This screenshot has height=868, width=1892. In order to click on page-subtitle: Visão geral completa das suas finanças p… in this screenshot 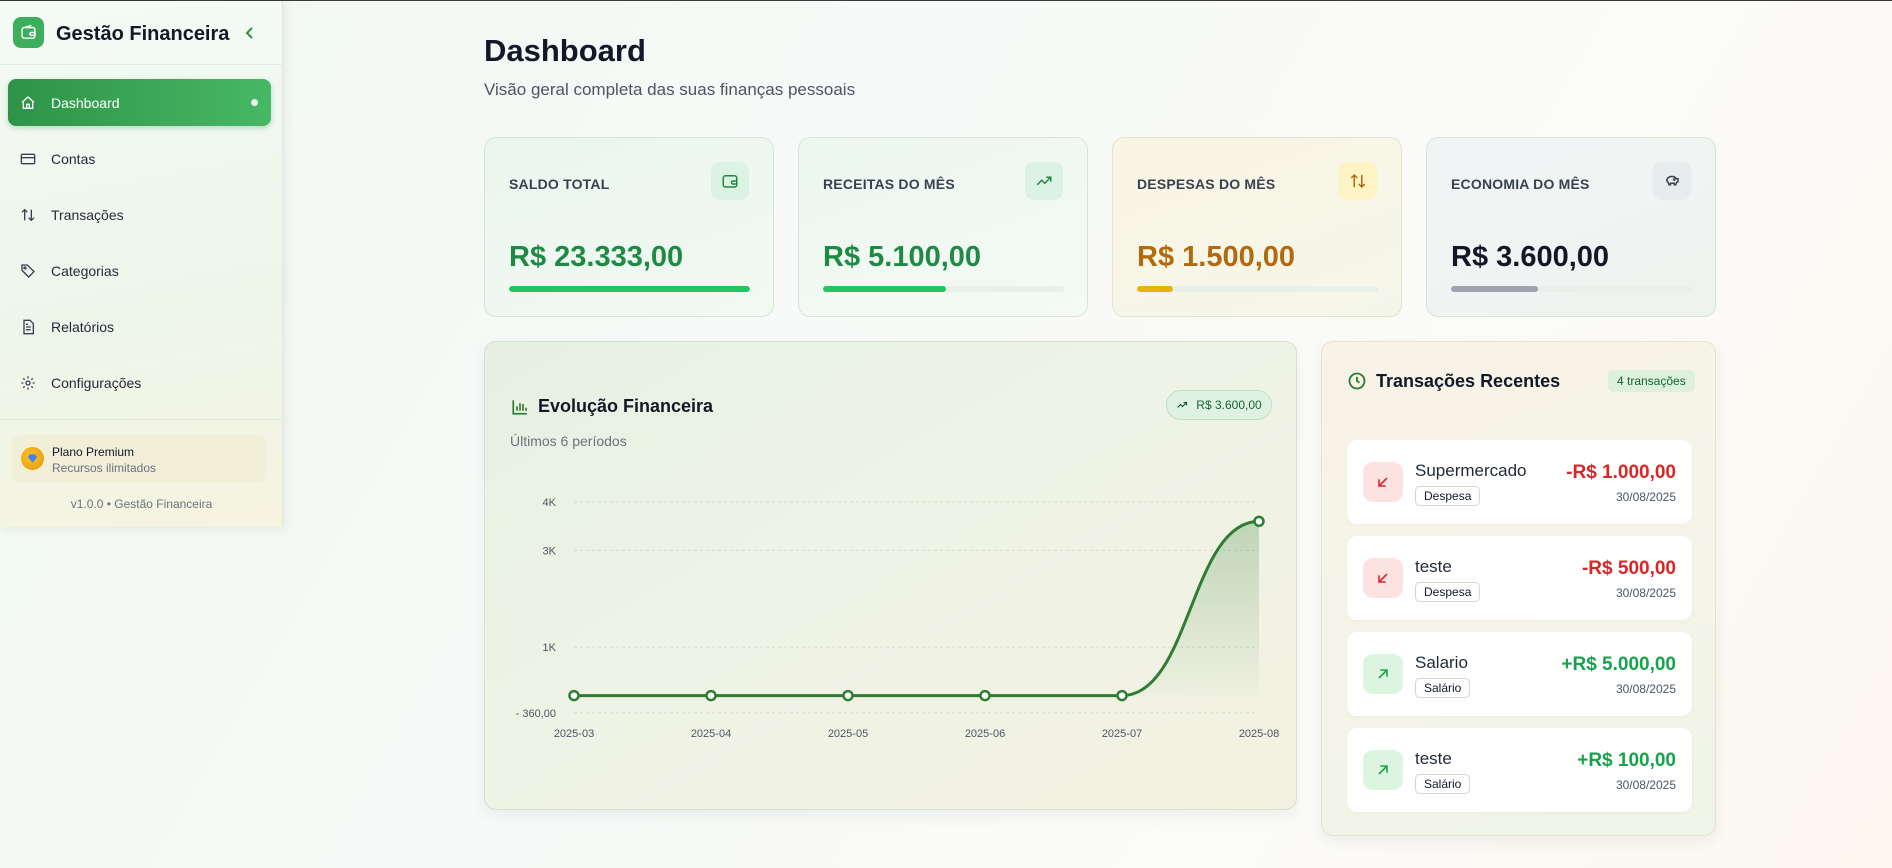, I will do `click(670, 89)`.